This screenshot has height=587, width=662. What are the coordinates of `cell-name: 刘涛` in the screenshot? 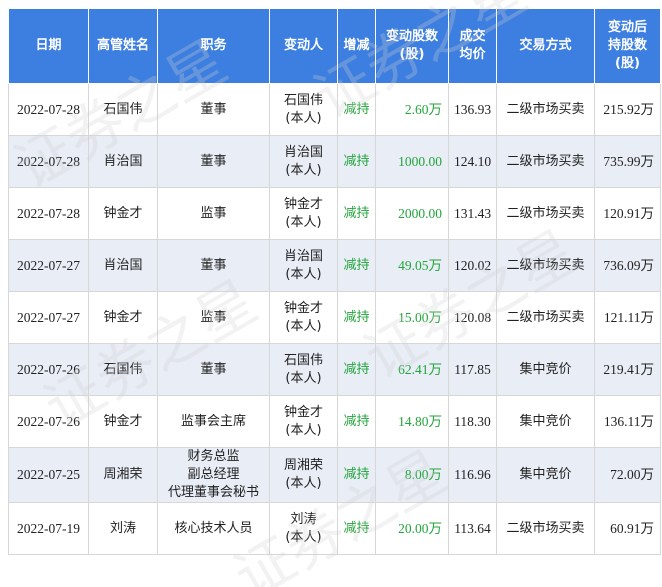 It's located at (123, 528).